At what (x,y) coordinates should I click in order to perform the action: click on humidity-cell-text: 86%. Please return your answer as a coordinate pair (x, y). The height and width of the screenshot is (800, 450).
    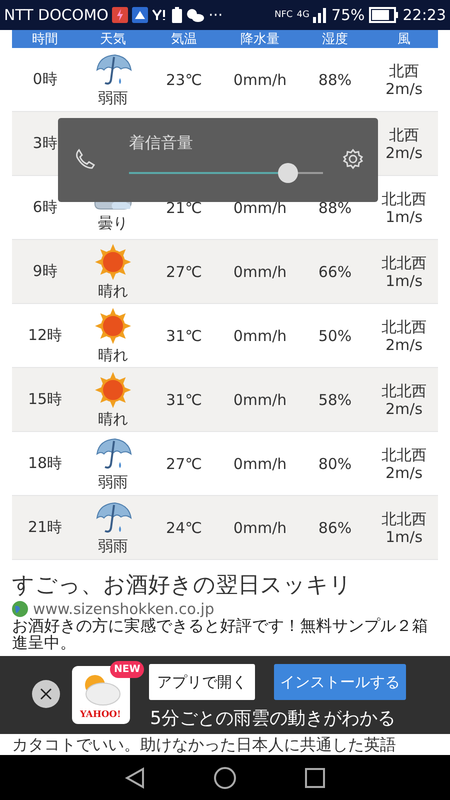
    Looking at the image, I should click on (335, 527).